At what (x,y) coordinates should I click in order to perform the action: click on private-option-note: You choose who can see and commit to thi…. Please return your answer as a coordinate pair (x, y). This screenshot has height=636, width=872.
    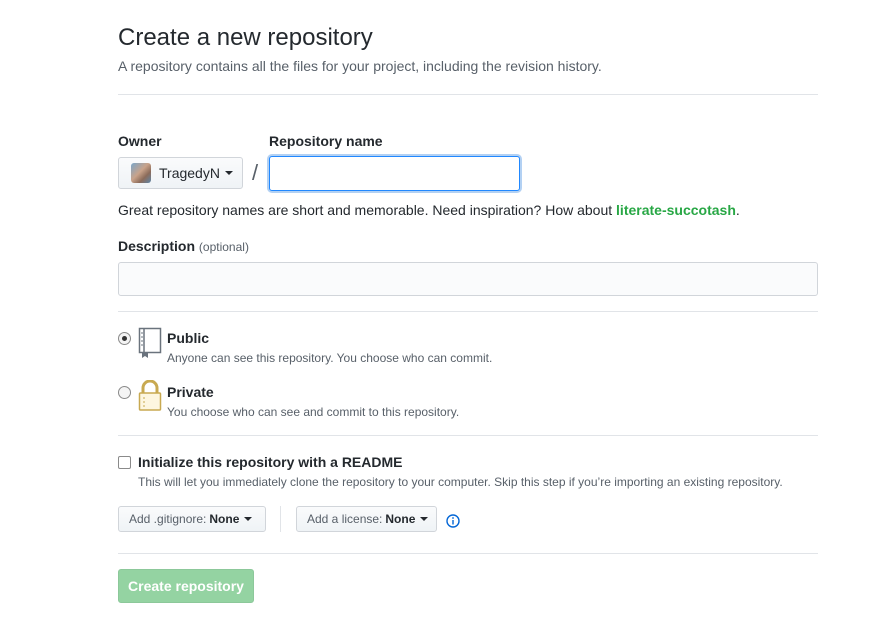
    Looking at the image, I should click on (313, 412).